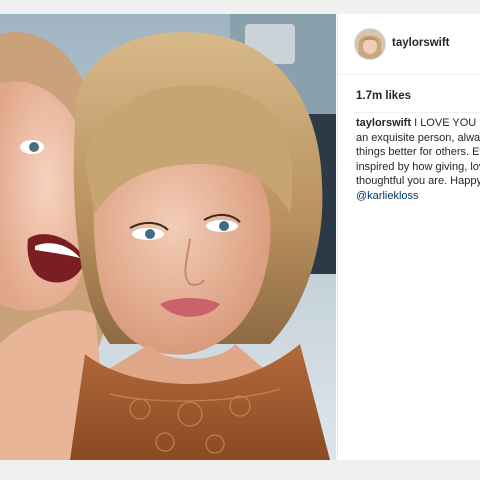 Image resolution: width=480 pixels, height=480 pixels. Describe the element at coordinates (421, 43) in the screenshot. I see `username-link: taylorswift` at that location.